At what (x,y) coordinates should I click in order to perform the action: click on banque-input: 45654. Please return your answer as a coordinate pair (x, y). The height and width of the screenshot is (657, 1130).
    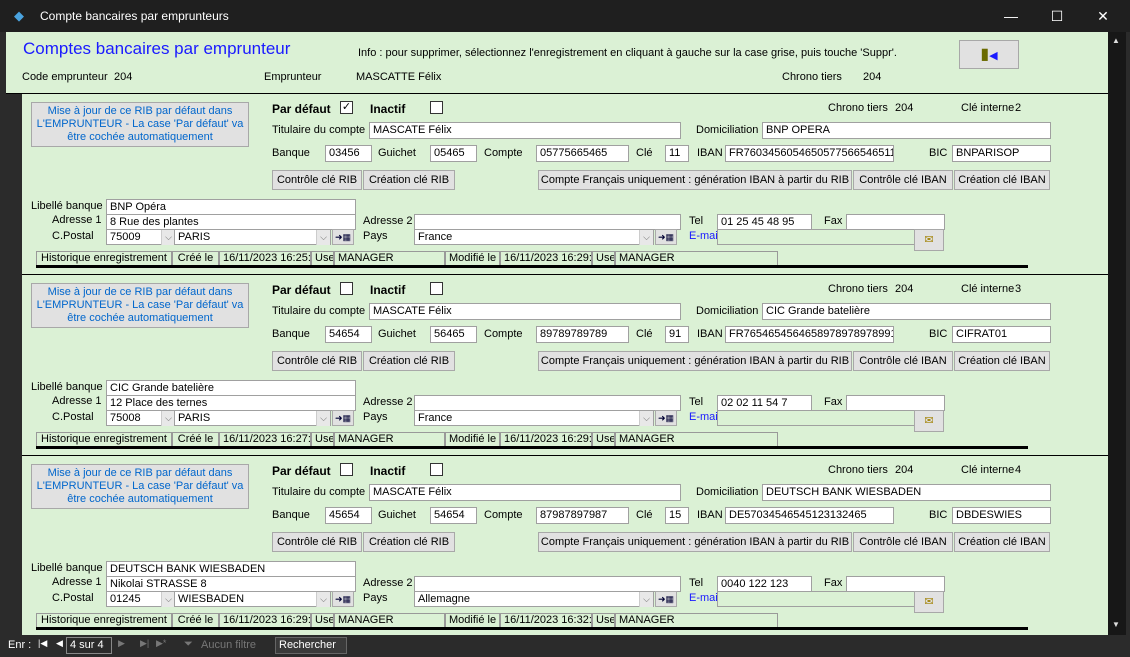
    Looking at the image, I should click on (348, 515).